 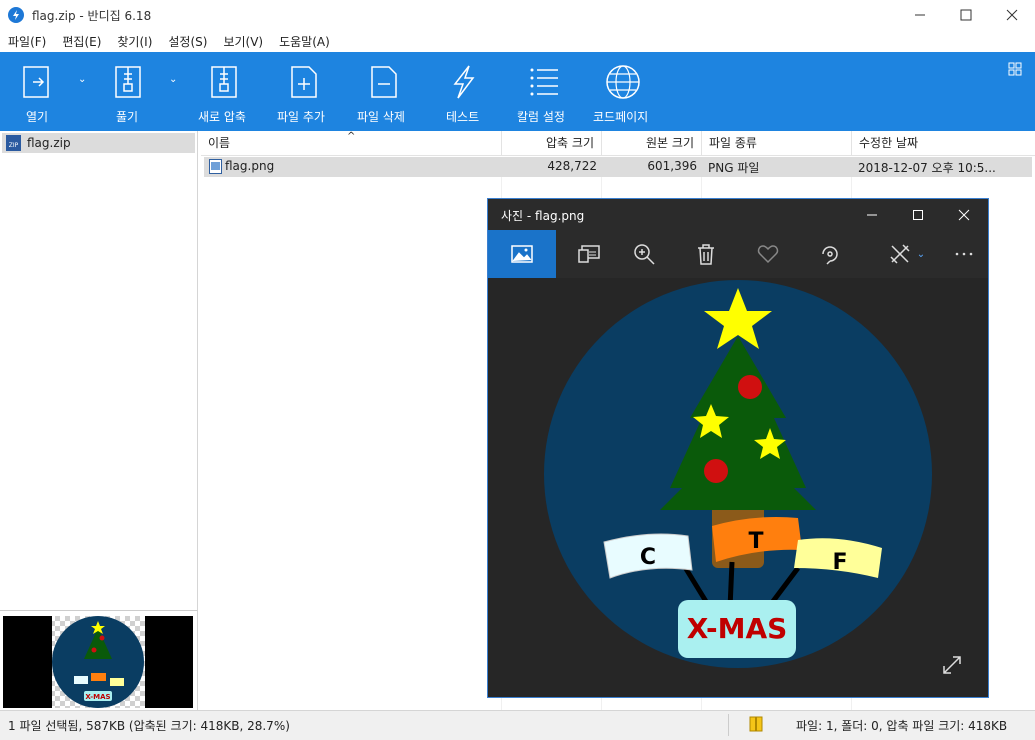 I want to click on add-file-button: 파일 추가, so click(x=304, y=91).